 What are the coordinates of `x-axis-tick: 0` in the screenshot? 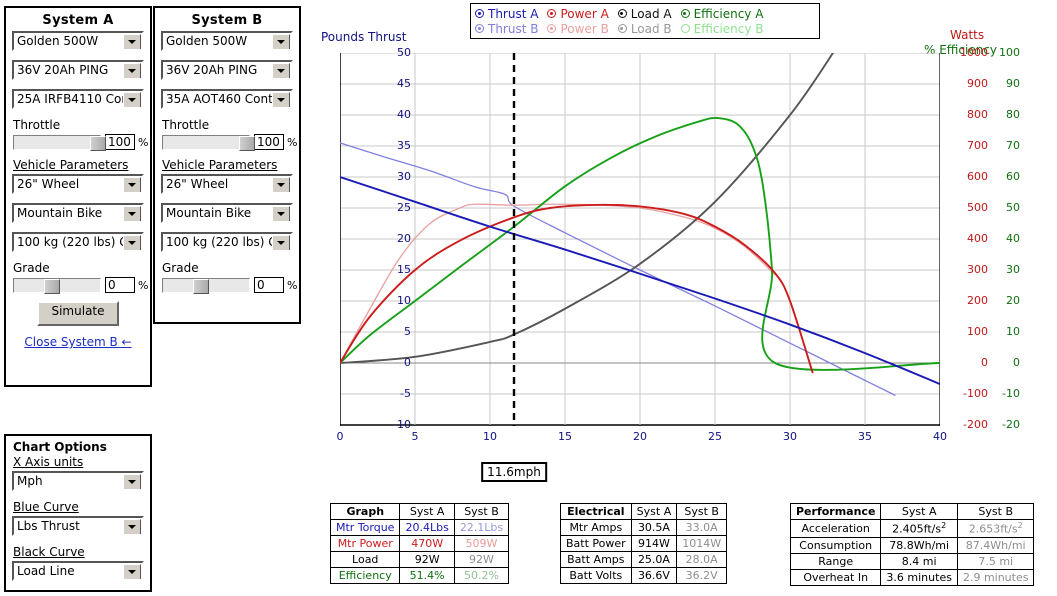 It's located at (340, 436).